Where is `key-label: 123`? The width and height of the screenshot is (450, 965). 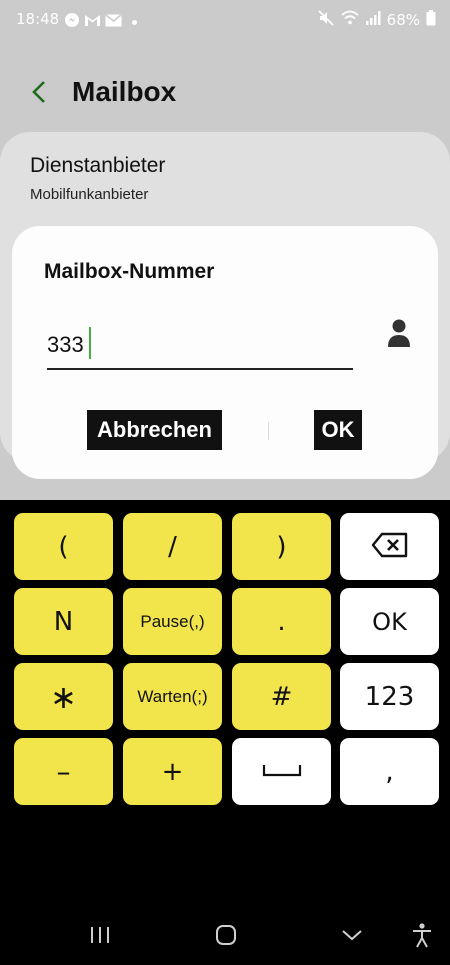
key-label: 123 is located at coordinates (389, 696).